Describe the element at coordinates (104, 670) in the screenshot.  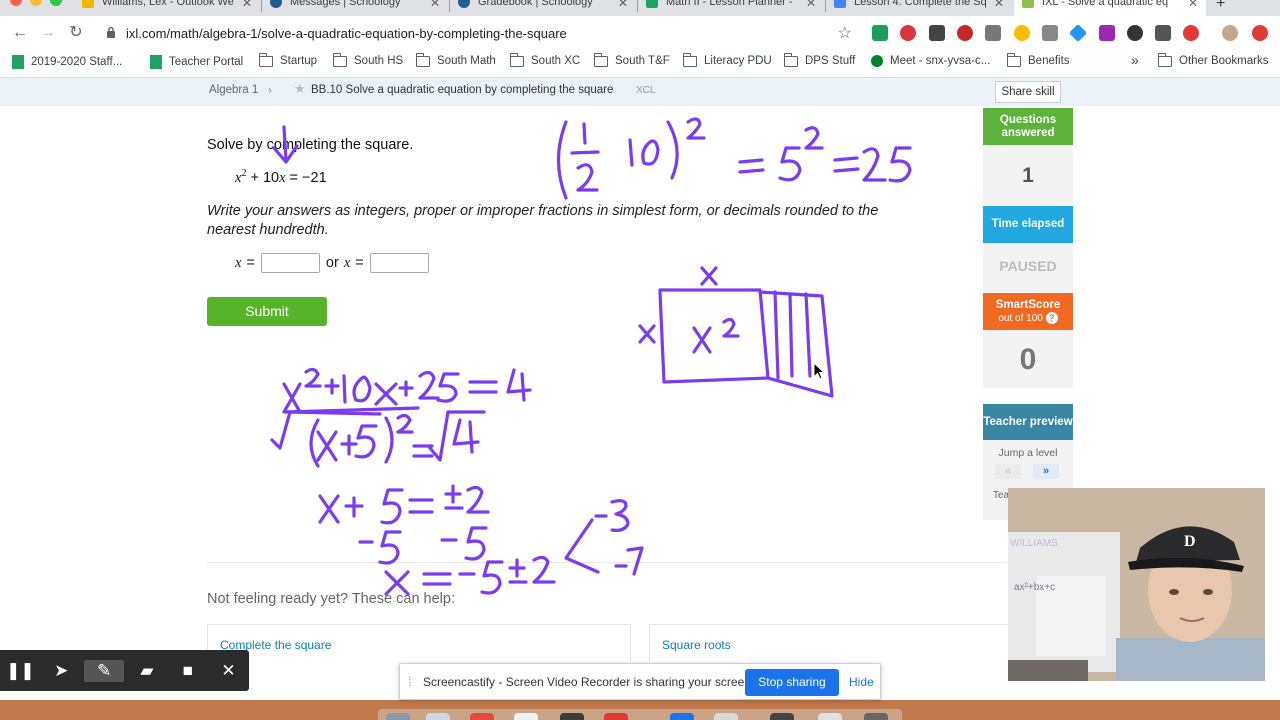
I see `pen-icon: ✎` at that location.